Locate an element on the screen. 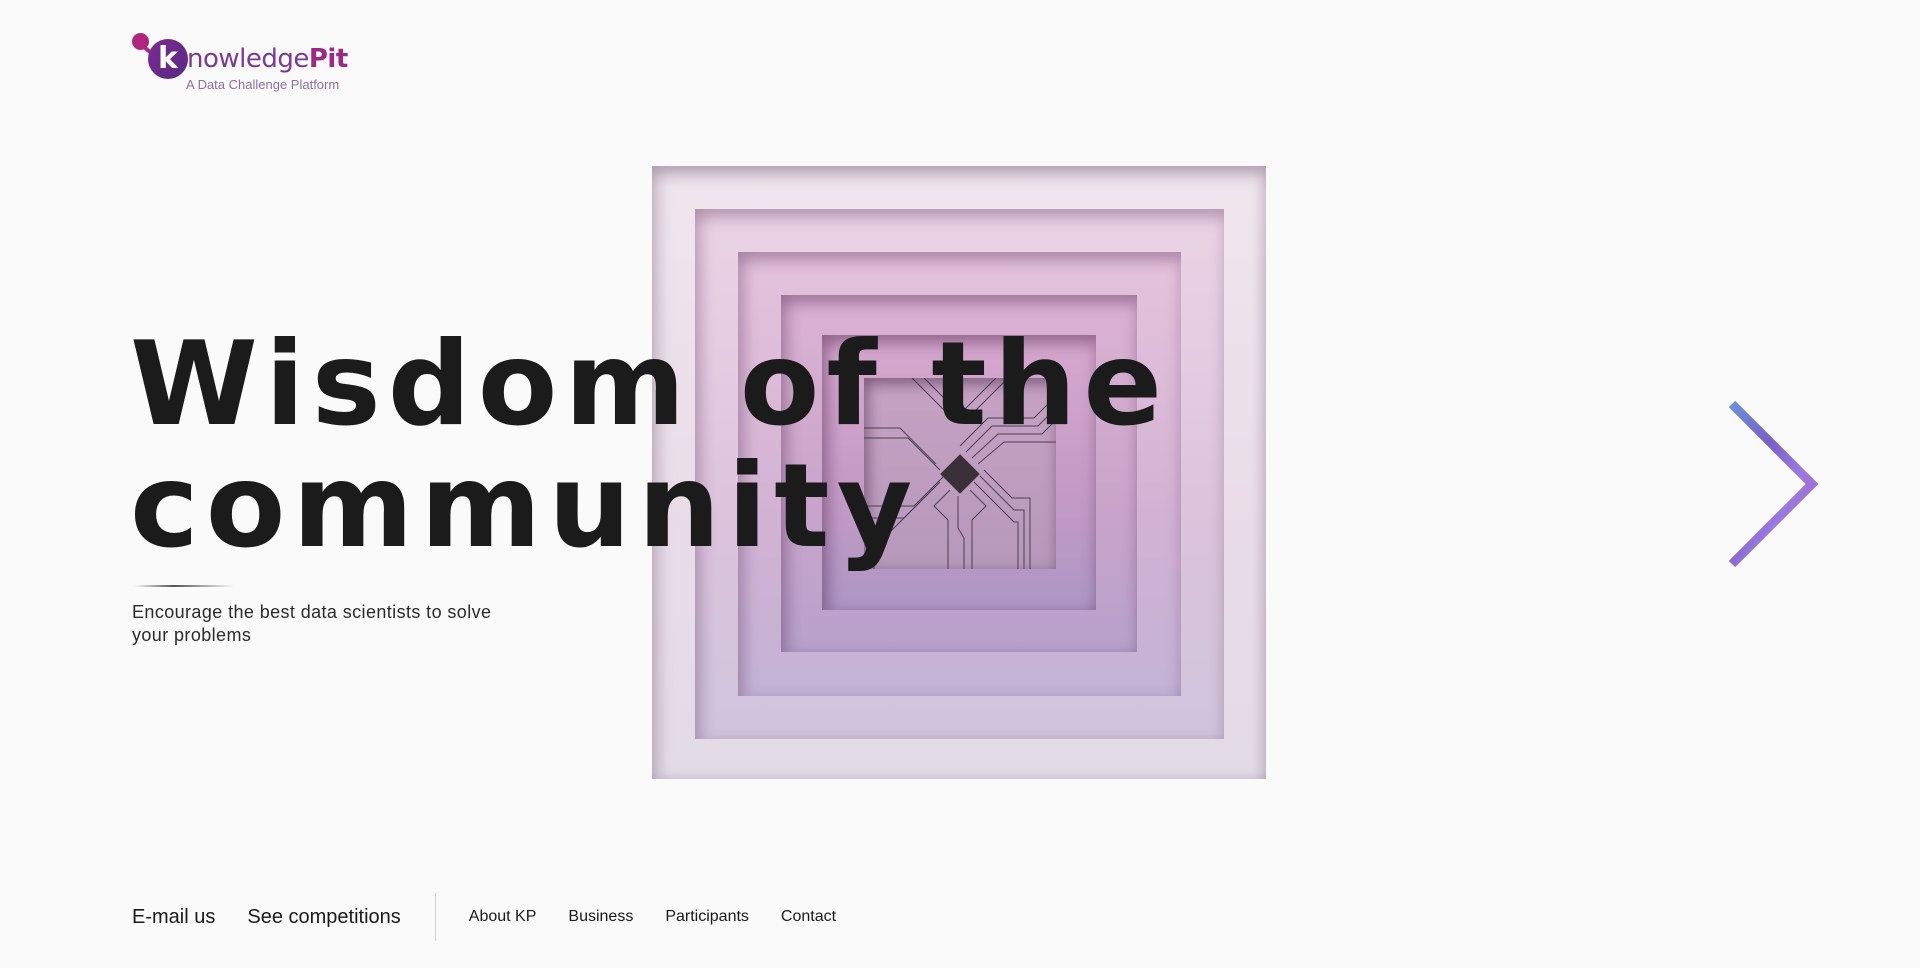 This screenshot has width=1920, height=968. nav-business: Business is located at coordinates (600, 917).